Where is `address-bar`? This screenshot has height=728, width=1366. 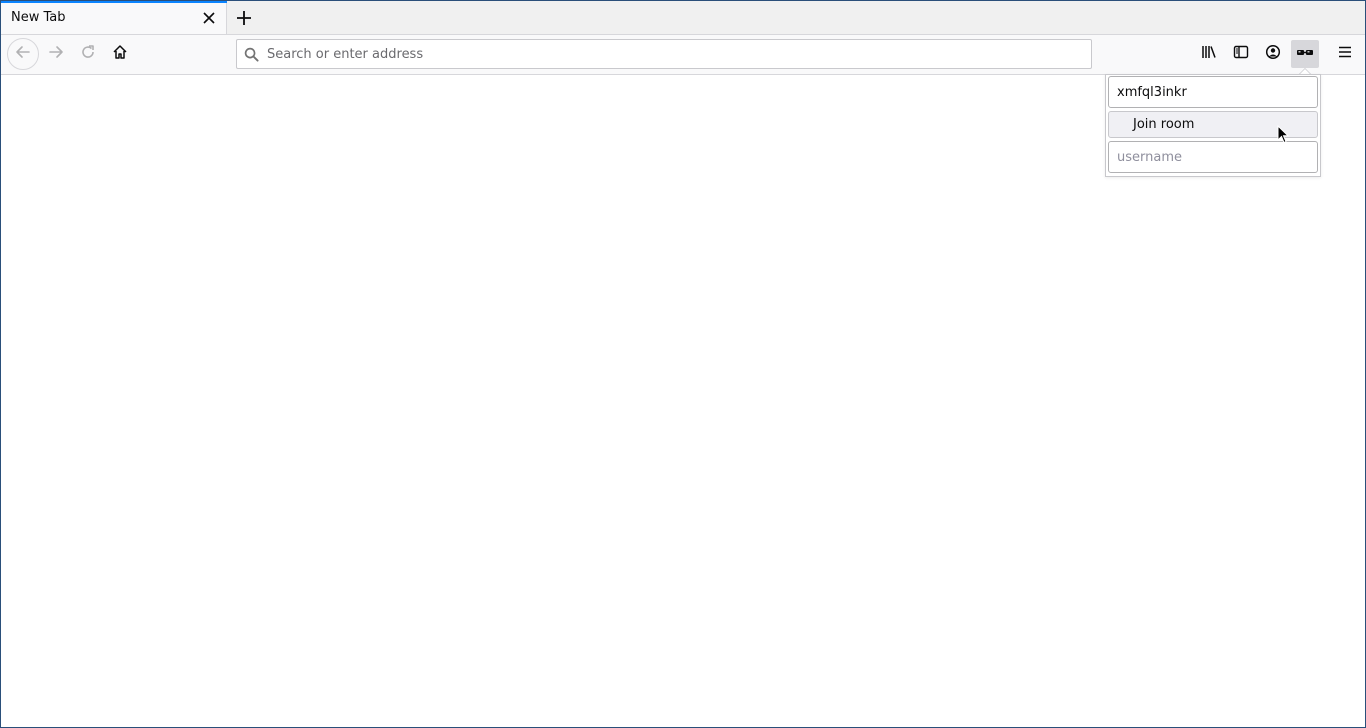
address-bar is located at coordinates (664, 54).